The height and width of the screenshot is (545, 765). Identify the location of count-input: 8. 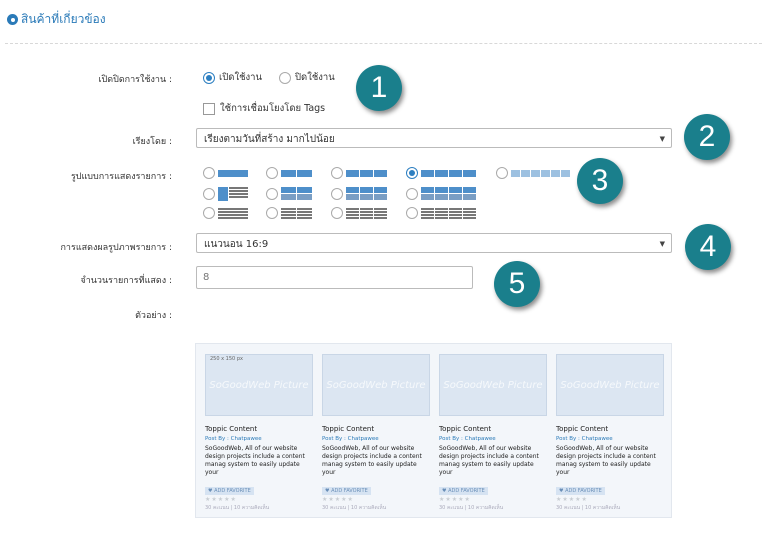
(334, 277).